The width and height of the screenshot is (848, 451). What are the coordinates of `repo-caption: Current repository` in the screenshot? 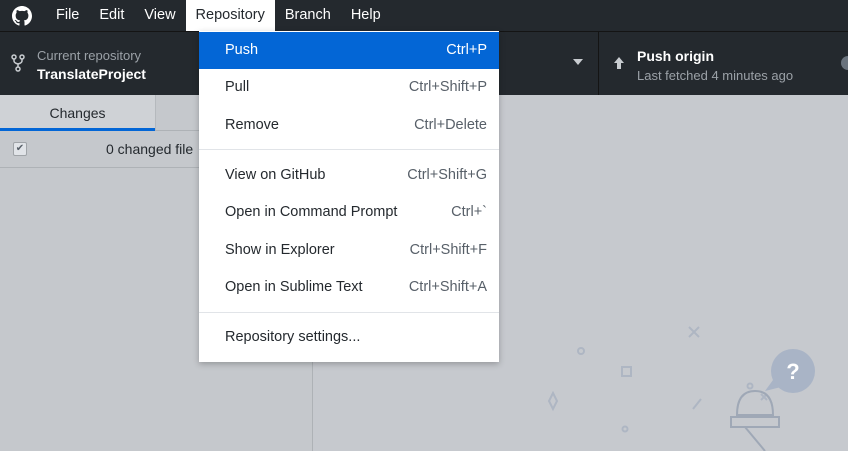 It's located at (89, 55).